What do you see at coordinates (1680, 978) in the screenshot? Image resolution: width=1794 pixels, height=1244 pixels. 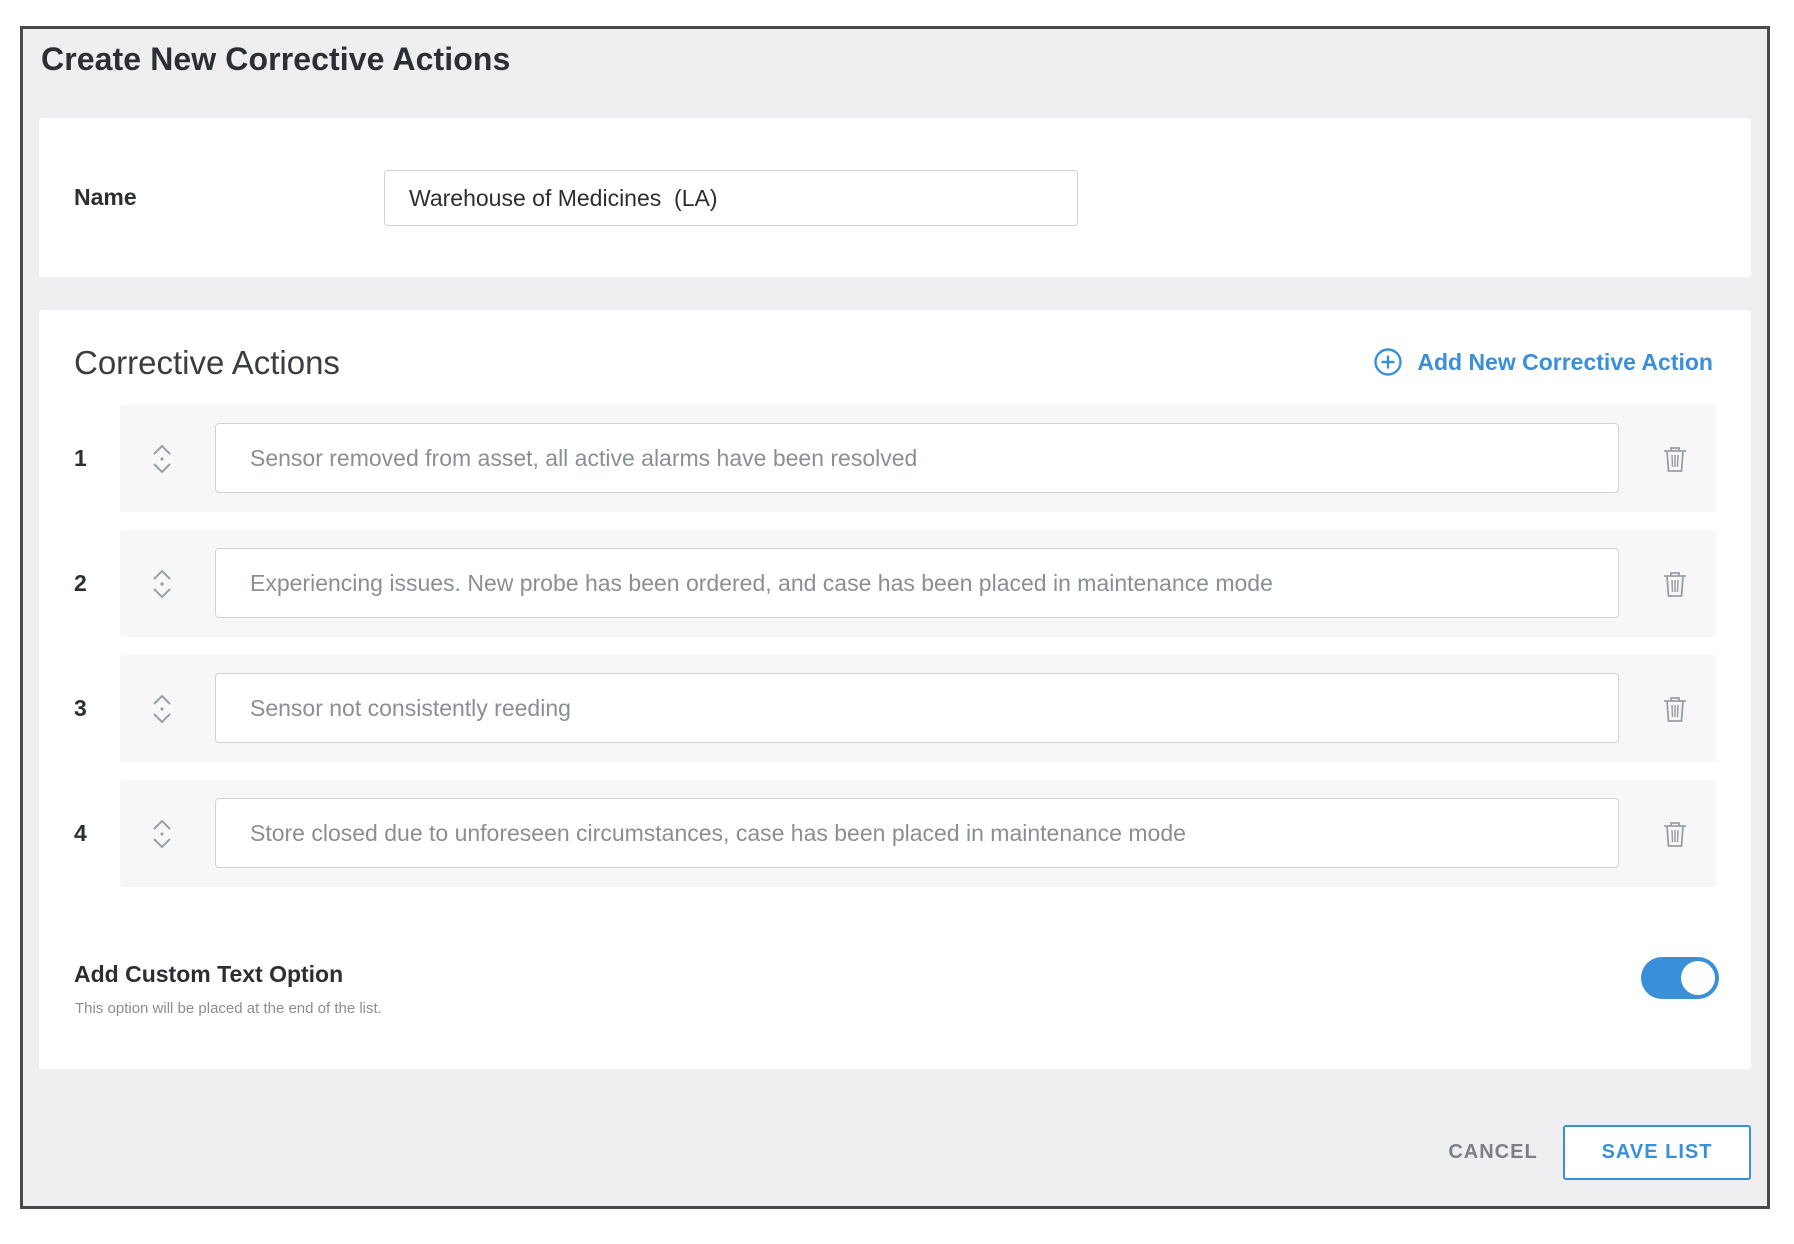 I see `custom-text-toggle` at bounding box center [1680, 978].